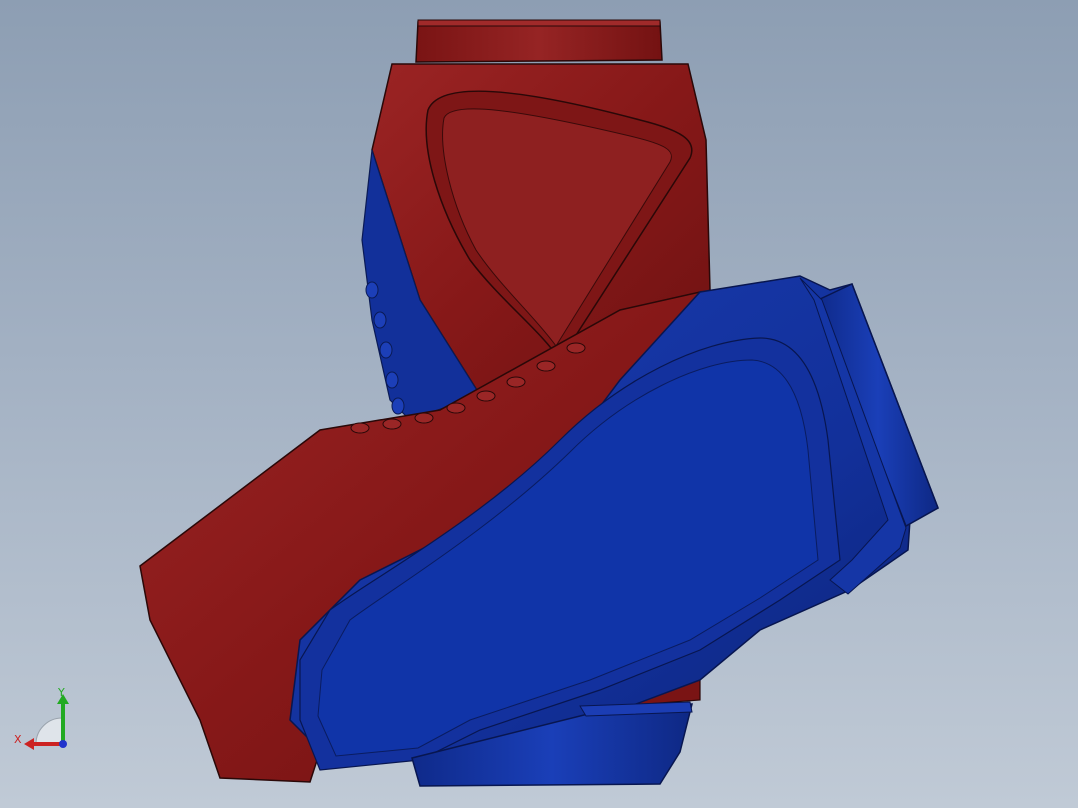  I want to click on top-collar-red, so click(539, 42).